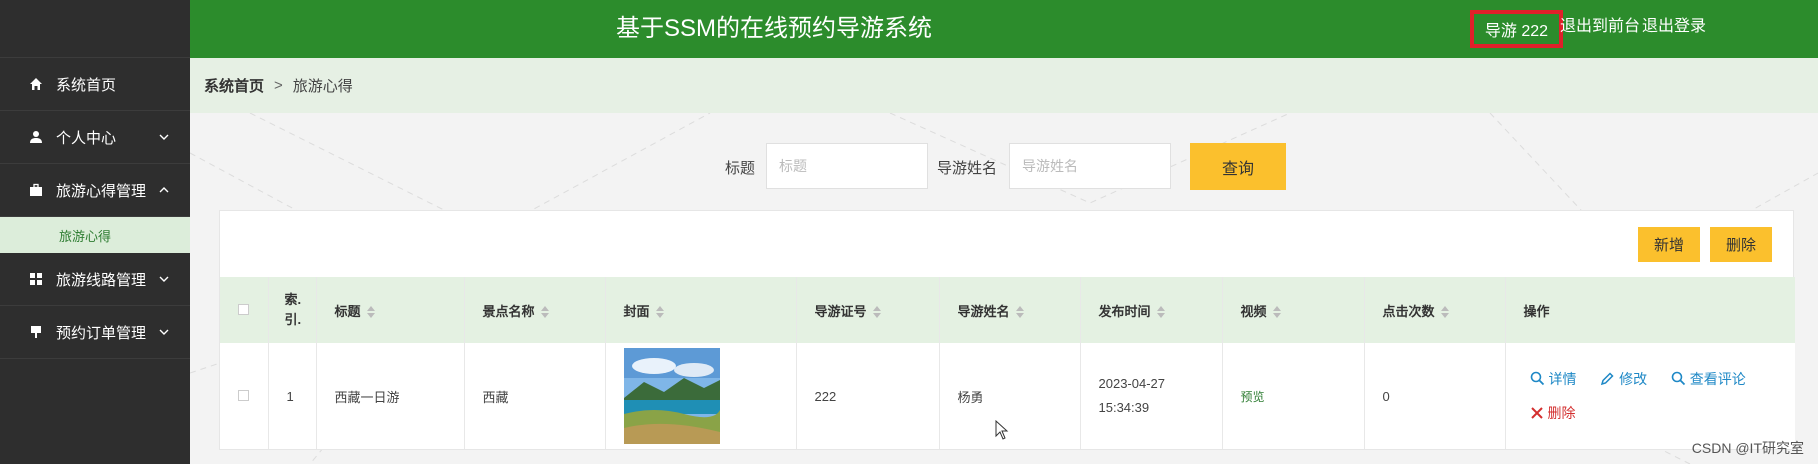 The width and height of the screenshot is (1818, 464). What do you see at coordinates (390, 396) in the screenshot?
I see `row-title: 西藏一日游` at bounding box center [390, 396].